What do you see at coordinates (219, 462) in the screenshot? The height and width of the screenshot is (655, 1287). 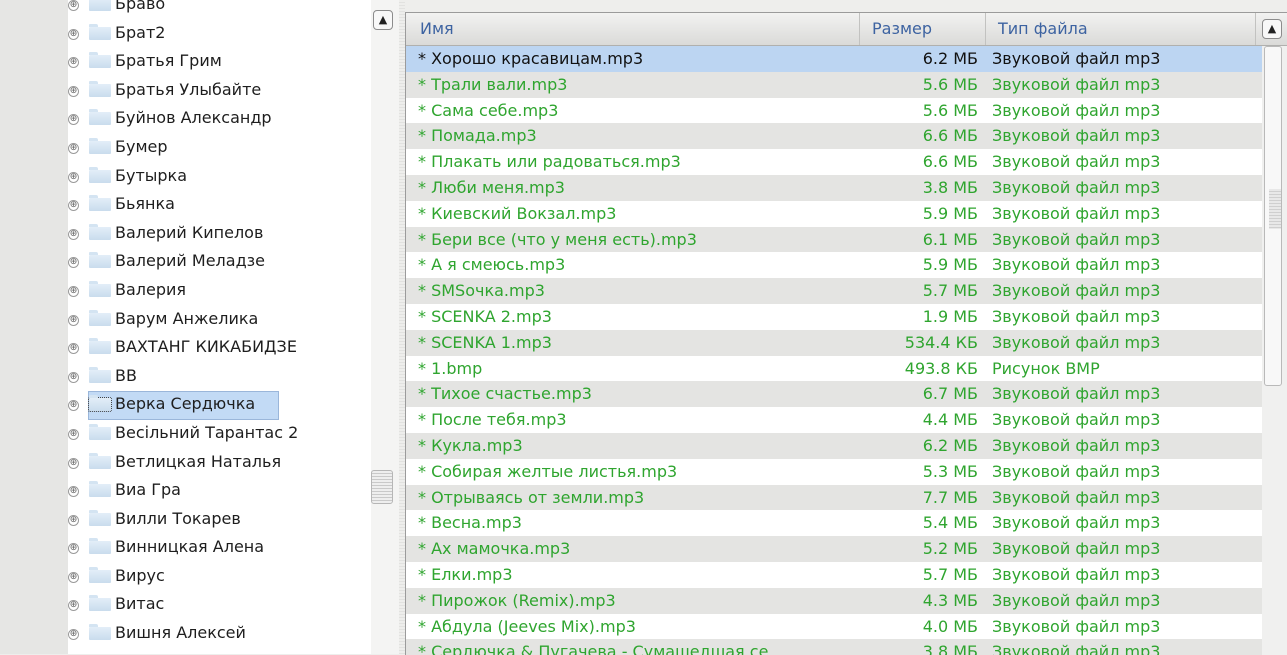 I see `tree-item: ⊕ Ветлицкая Наталья` at bounding box center [219, 462].